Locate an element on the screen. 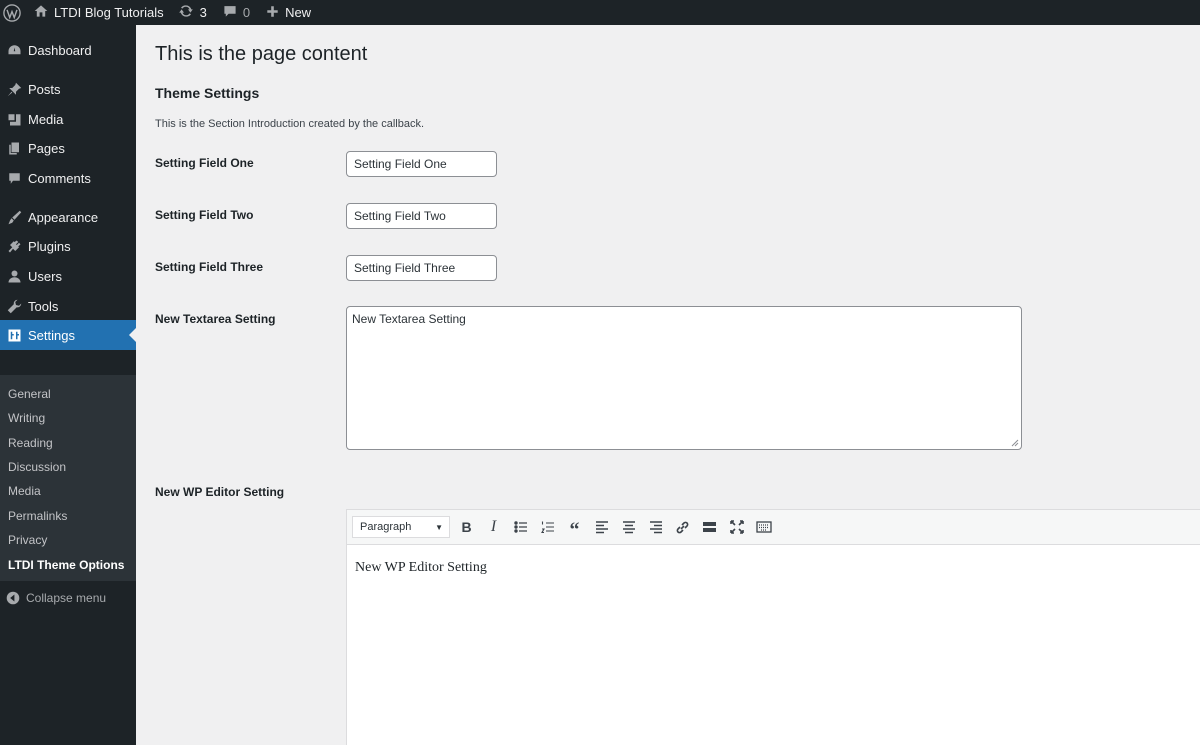 Image resolution: width=1200 pixels, height=745 pixels. toolbar-toggle-button is located at coordinates (763, 527).